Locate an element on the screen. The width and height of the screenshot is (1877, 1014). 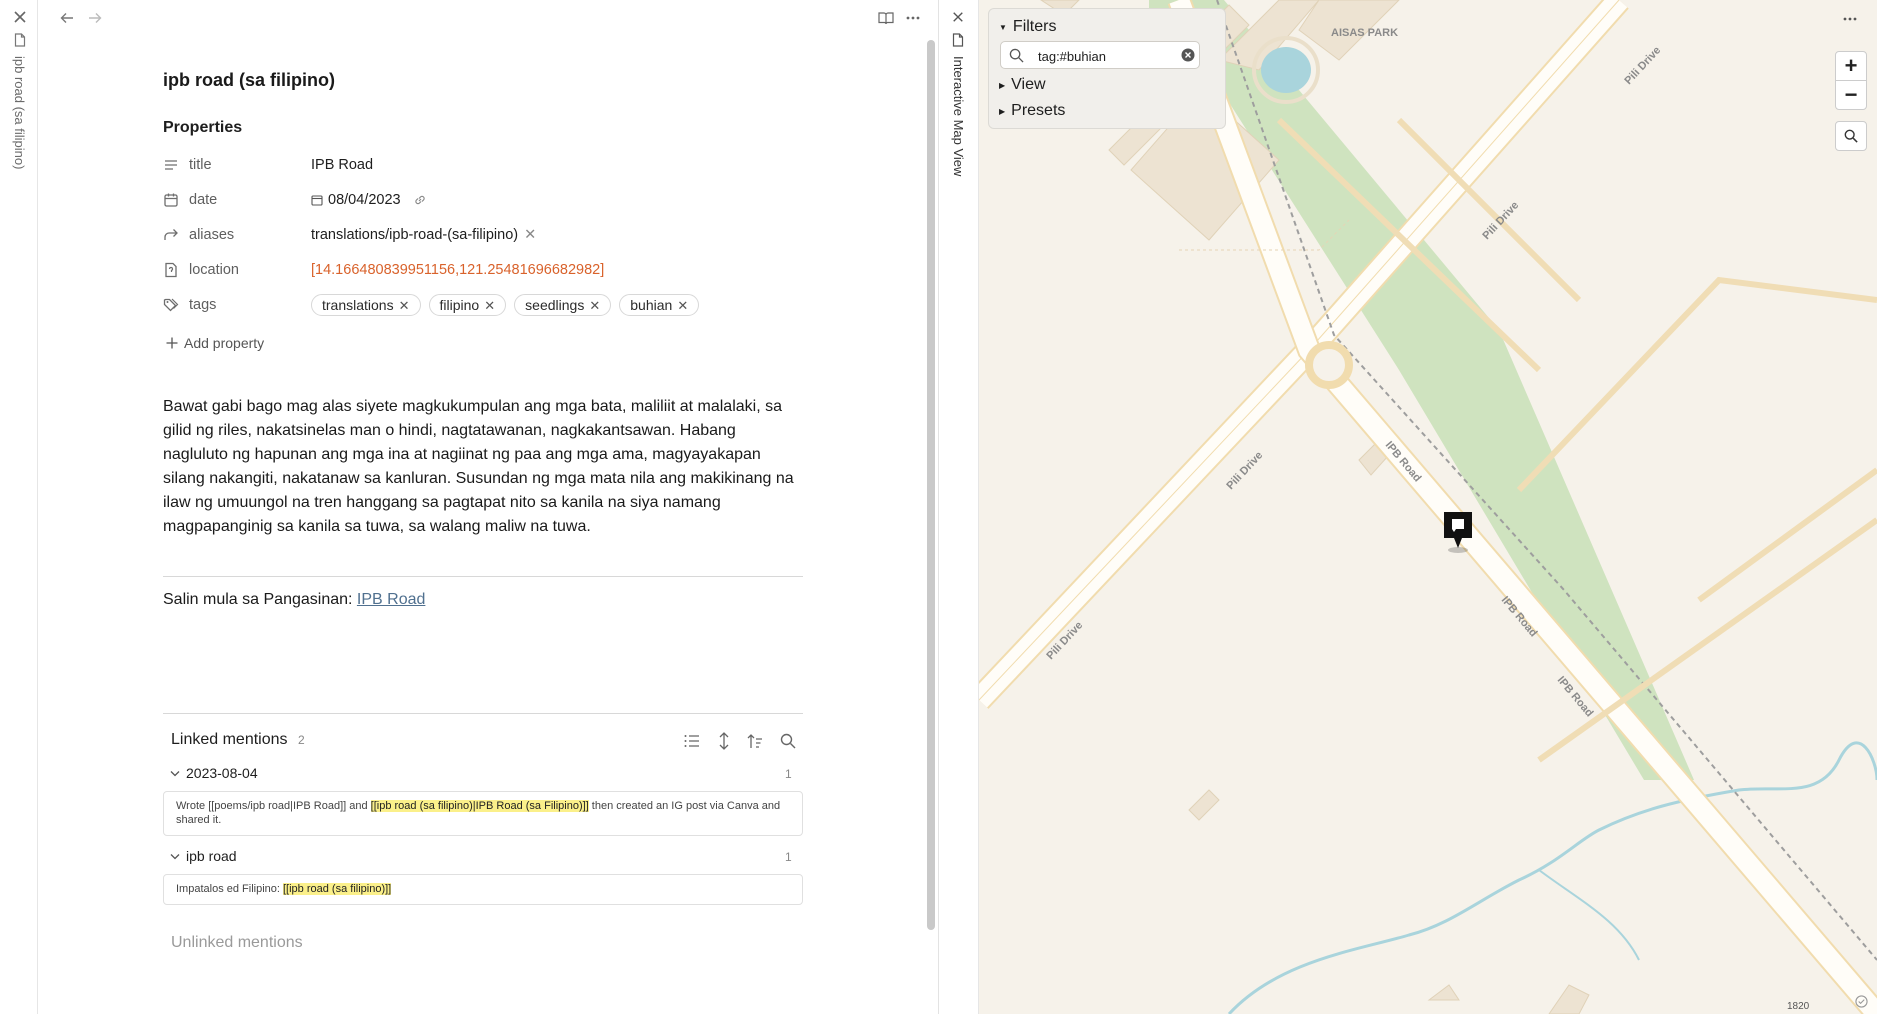
triangle-right-icon: ▶ is located at coordinates (1002, 111).